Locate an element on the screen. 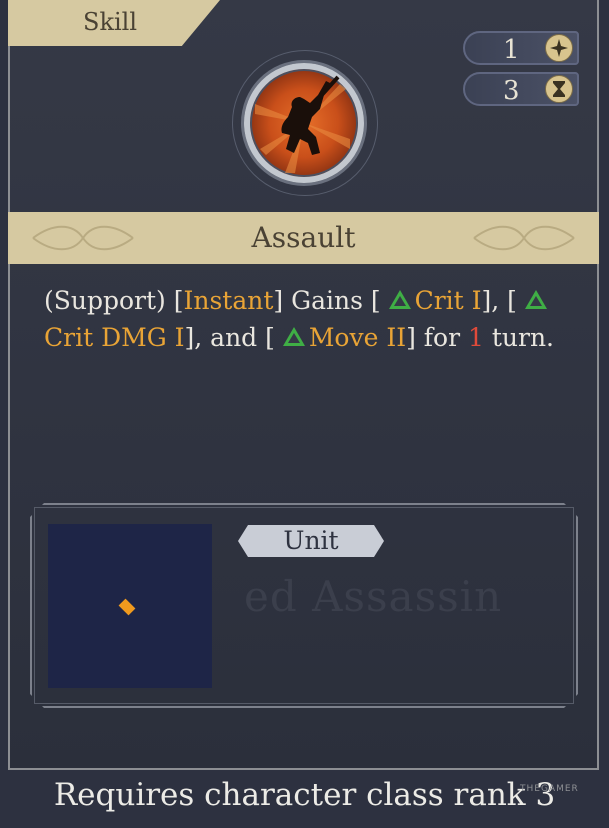 This screenshot has width=609, height=828. cooldown-badge: 3 is located at coordinates (521, 89).